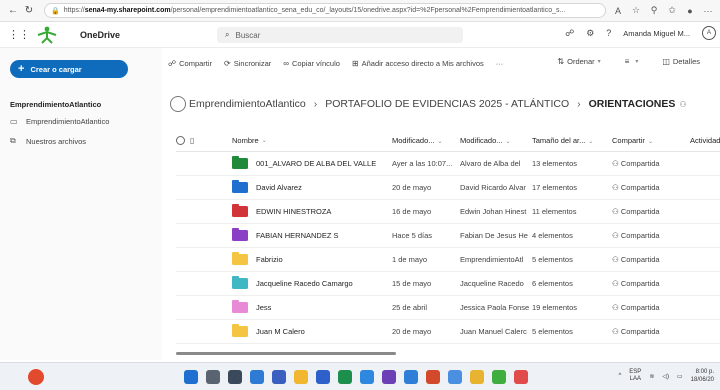 This screenshot has width=720, height=390. Describe the element at coordinates (213, 377) in the screenshot. I see `search-icon` at that location.